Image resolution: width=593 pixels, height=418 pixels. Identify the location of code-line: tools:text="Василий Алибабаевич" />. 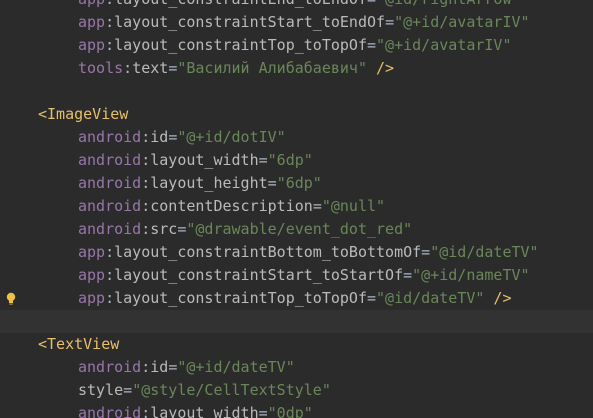
(296, 68).